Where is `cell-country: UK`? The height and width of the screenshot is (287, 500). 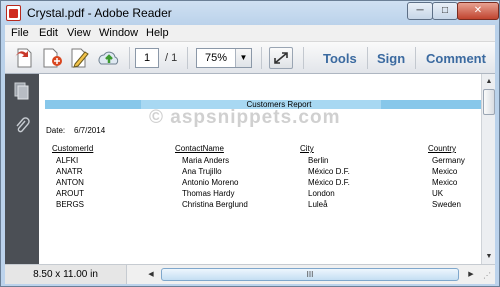 cell-country: UK is located at coordinates (438, 193).